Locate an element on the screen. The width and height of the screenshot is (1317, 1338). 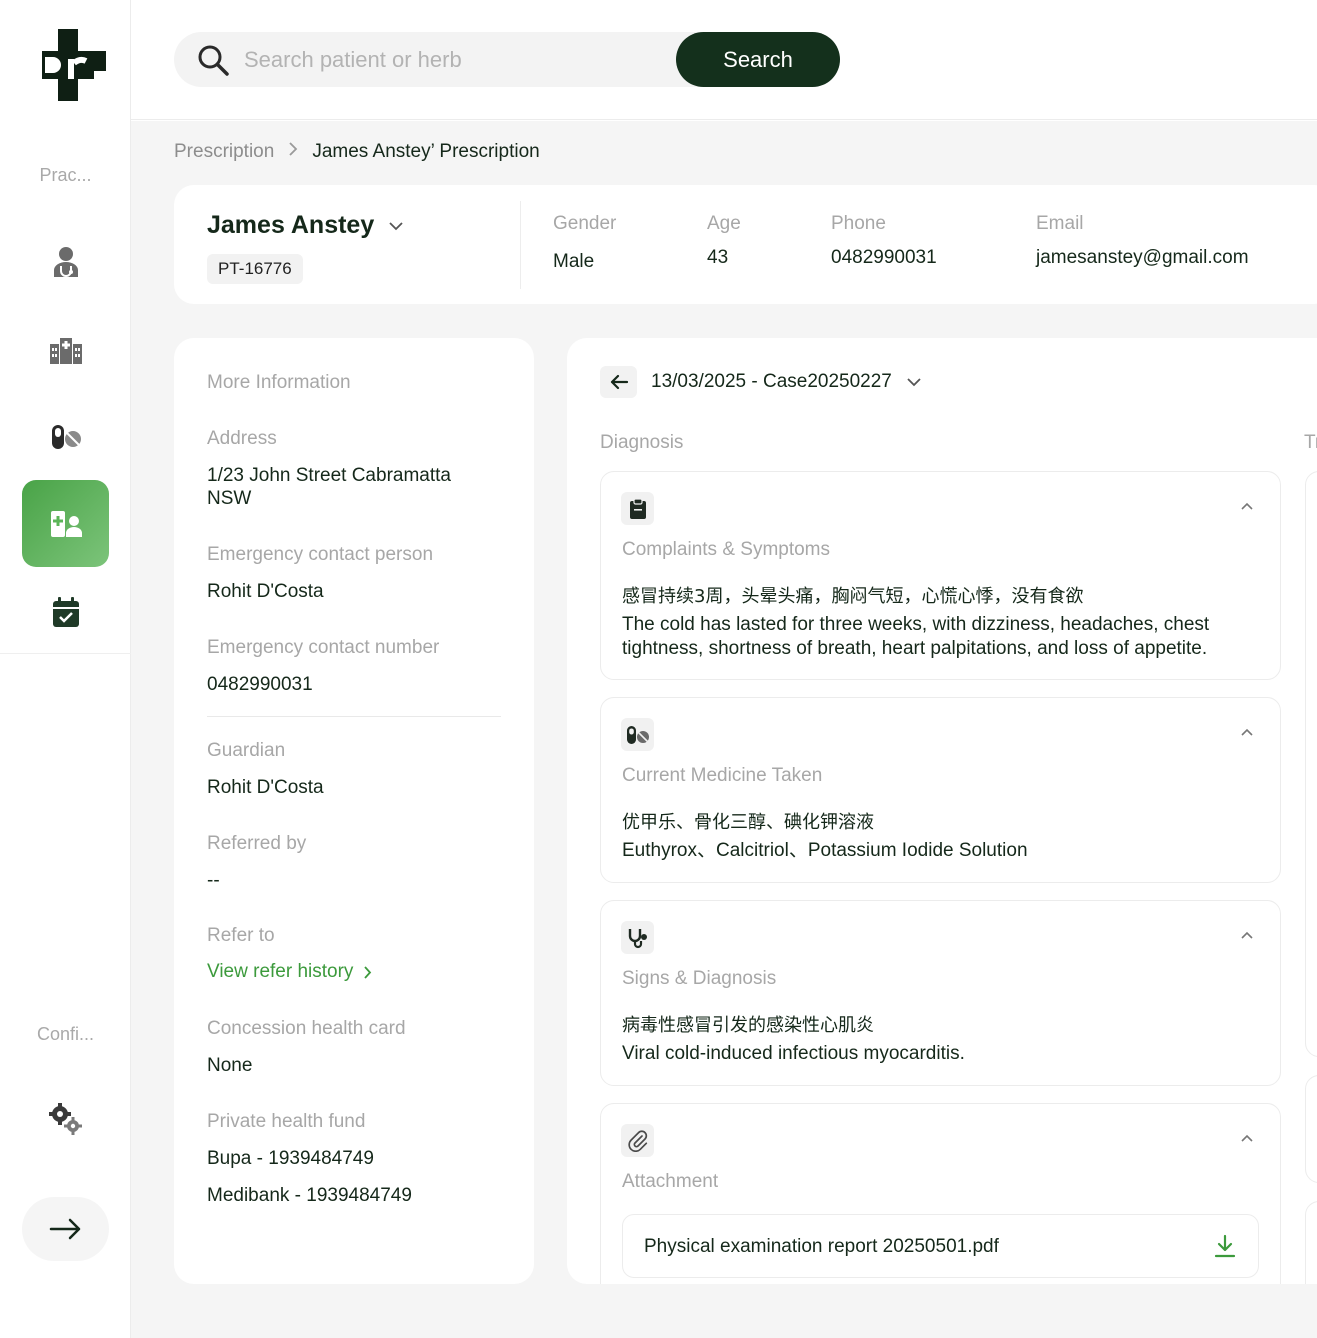
breadcrumb-prescription-link: Prescription is located at coordinates (224, 152).